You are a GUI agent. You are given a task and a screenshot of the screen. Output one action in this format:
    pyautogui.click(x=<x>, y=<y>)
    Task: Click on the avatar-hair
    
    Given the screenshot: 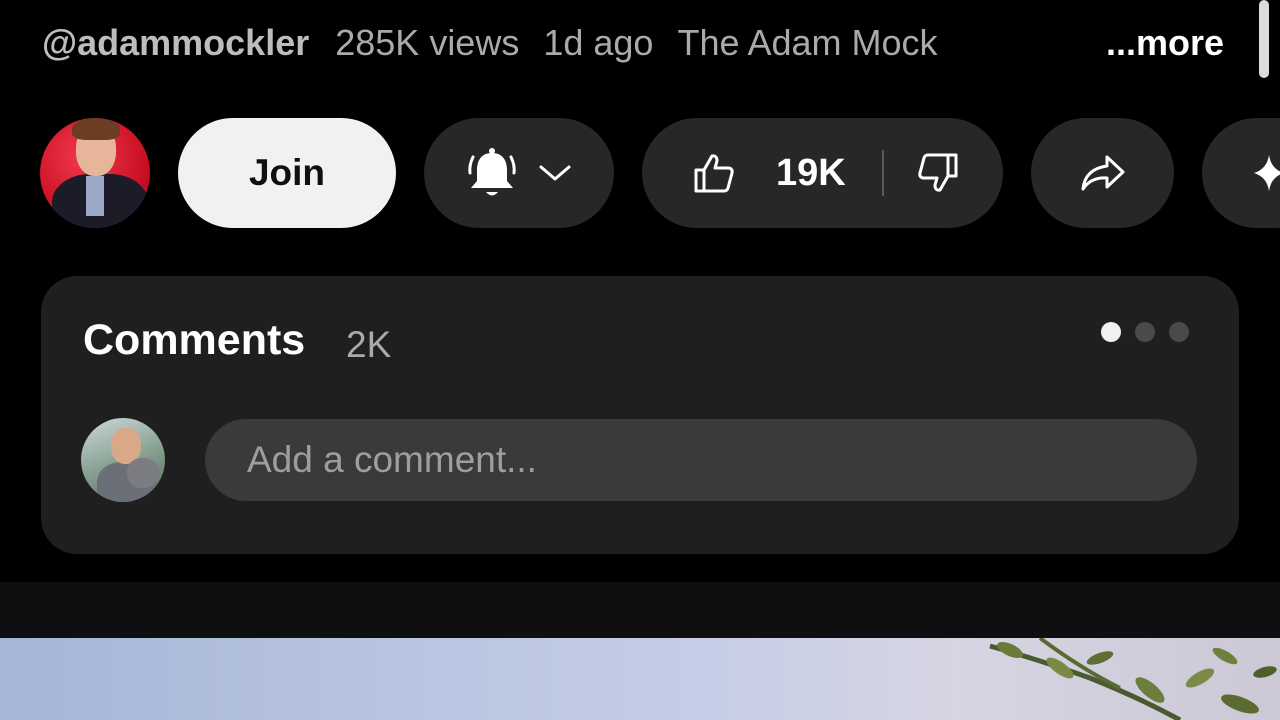 What is the action you would take?
    pyautogui.click(x=96, y=129)
    